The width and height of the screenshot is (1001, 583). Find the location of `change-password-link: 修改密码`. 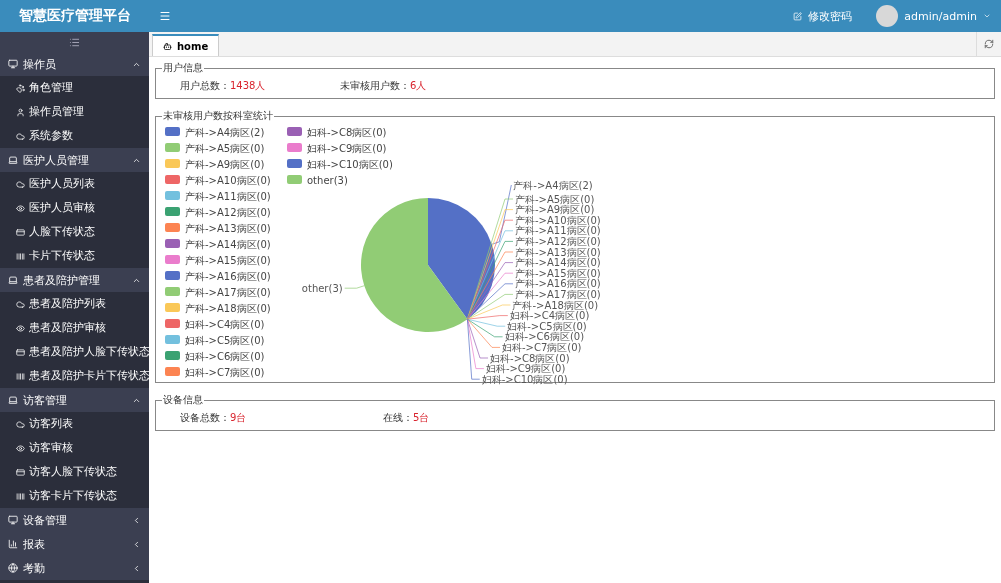

change-password-link: 修改密码 is located at coordinates (830, 16).